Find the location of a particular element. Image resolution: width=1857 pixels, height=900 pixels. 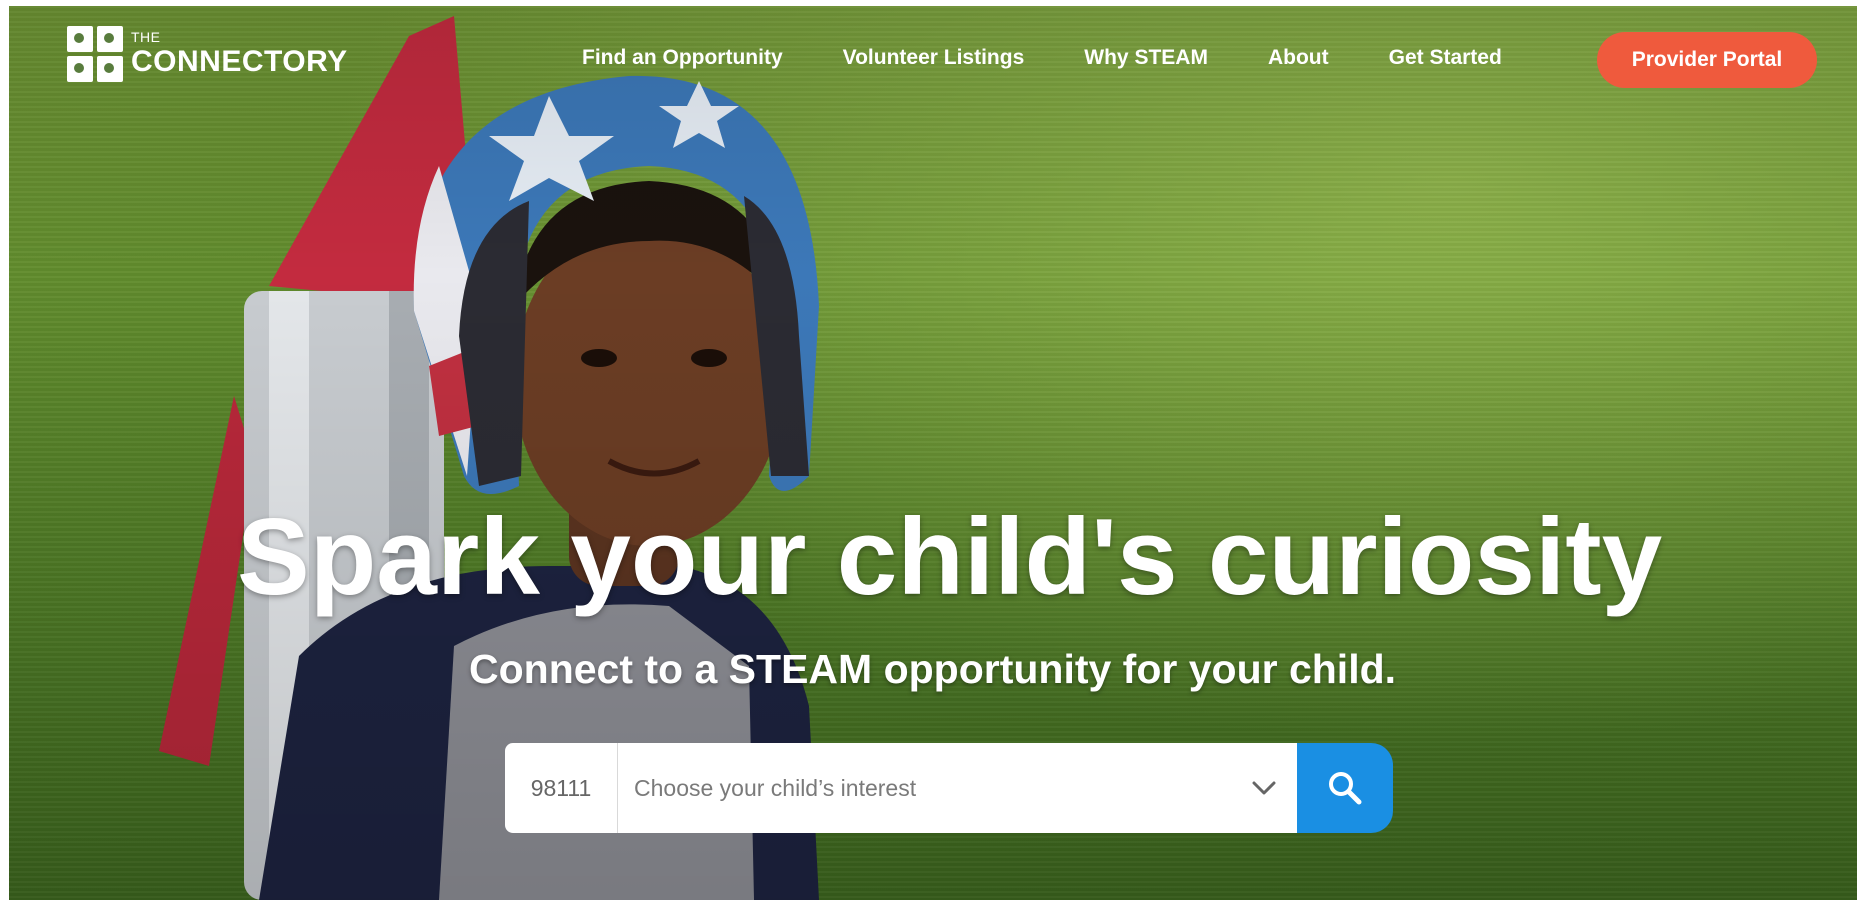

nav-about: About is located at coordinates (1298, 58).